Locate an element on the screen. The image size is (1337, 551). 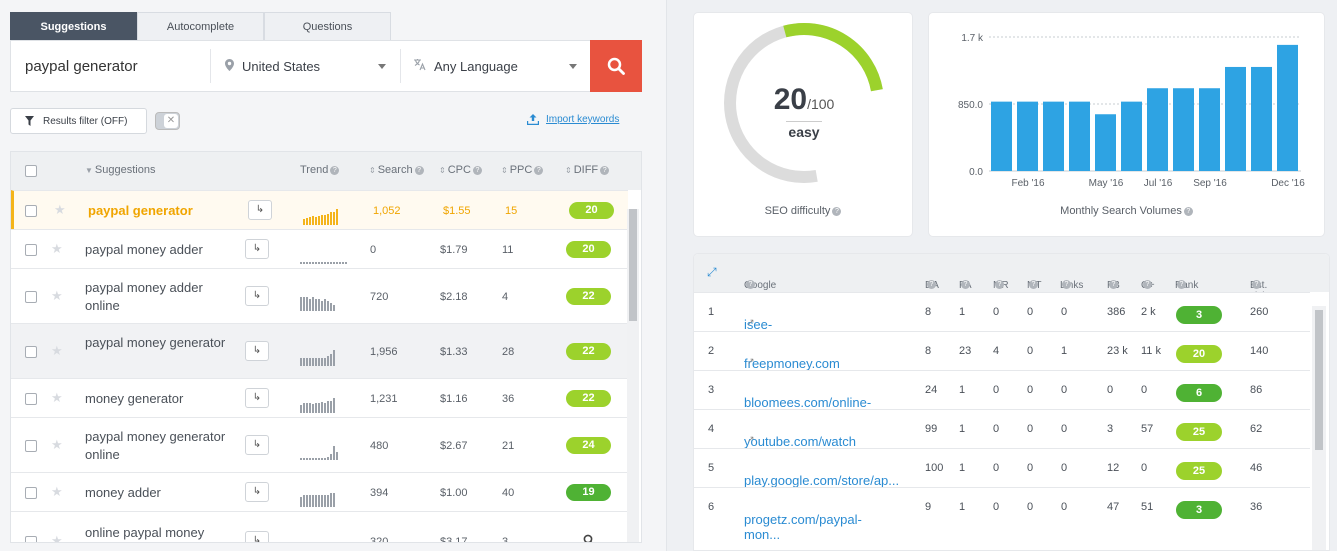
location-select: United States is located at coordinates (306, 66).